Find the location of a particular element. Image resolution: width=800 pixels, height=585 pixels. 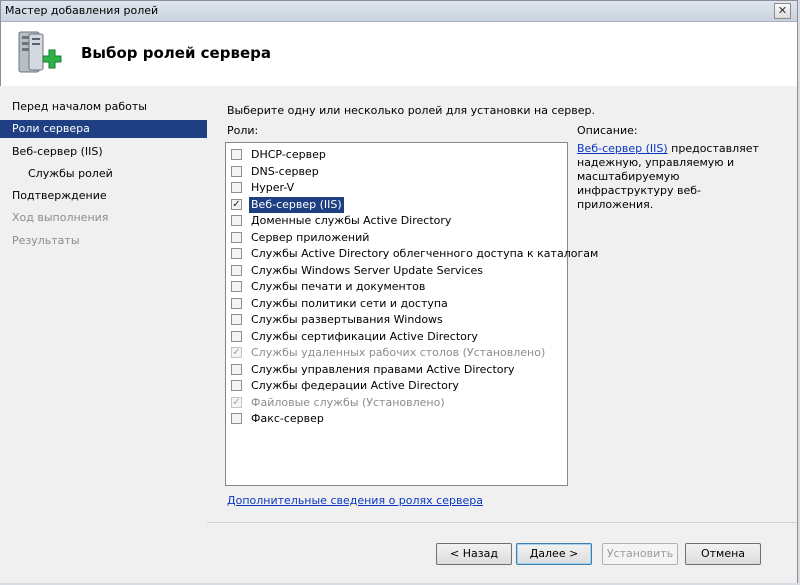

close-icon: ✕ is located at coordinates (782, 10).